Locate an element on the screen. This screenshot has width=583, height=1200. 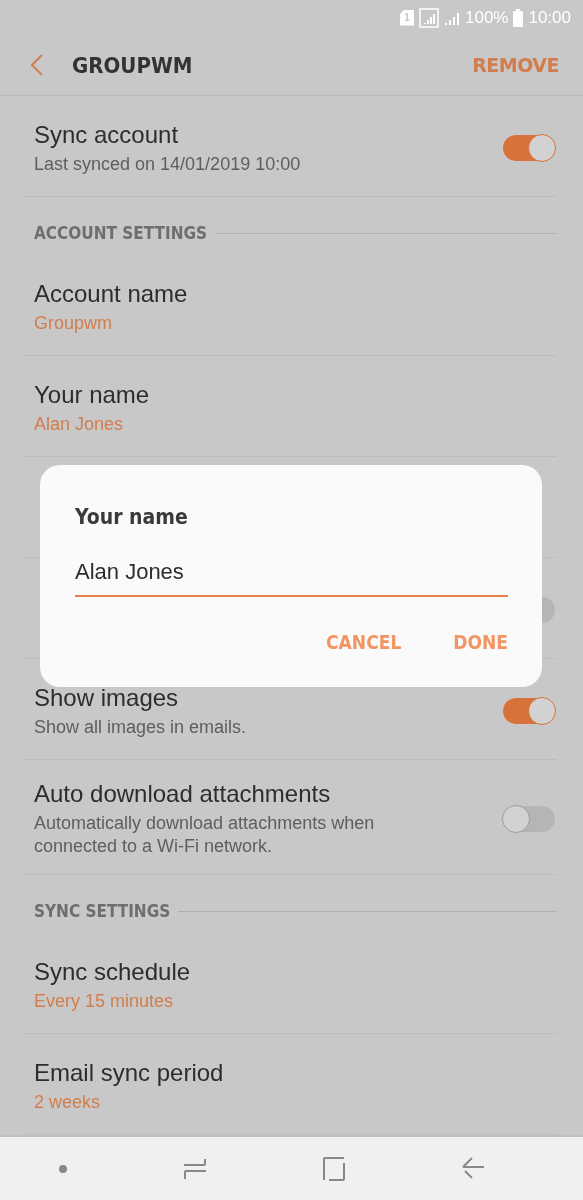
setting-value: 2 weeks is located at coordinates (68, 1102).